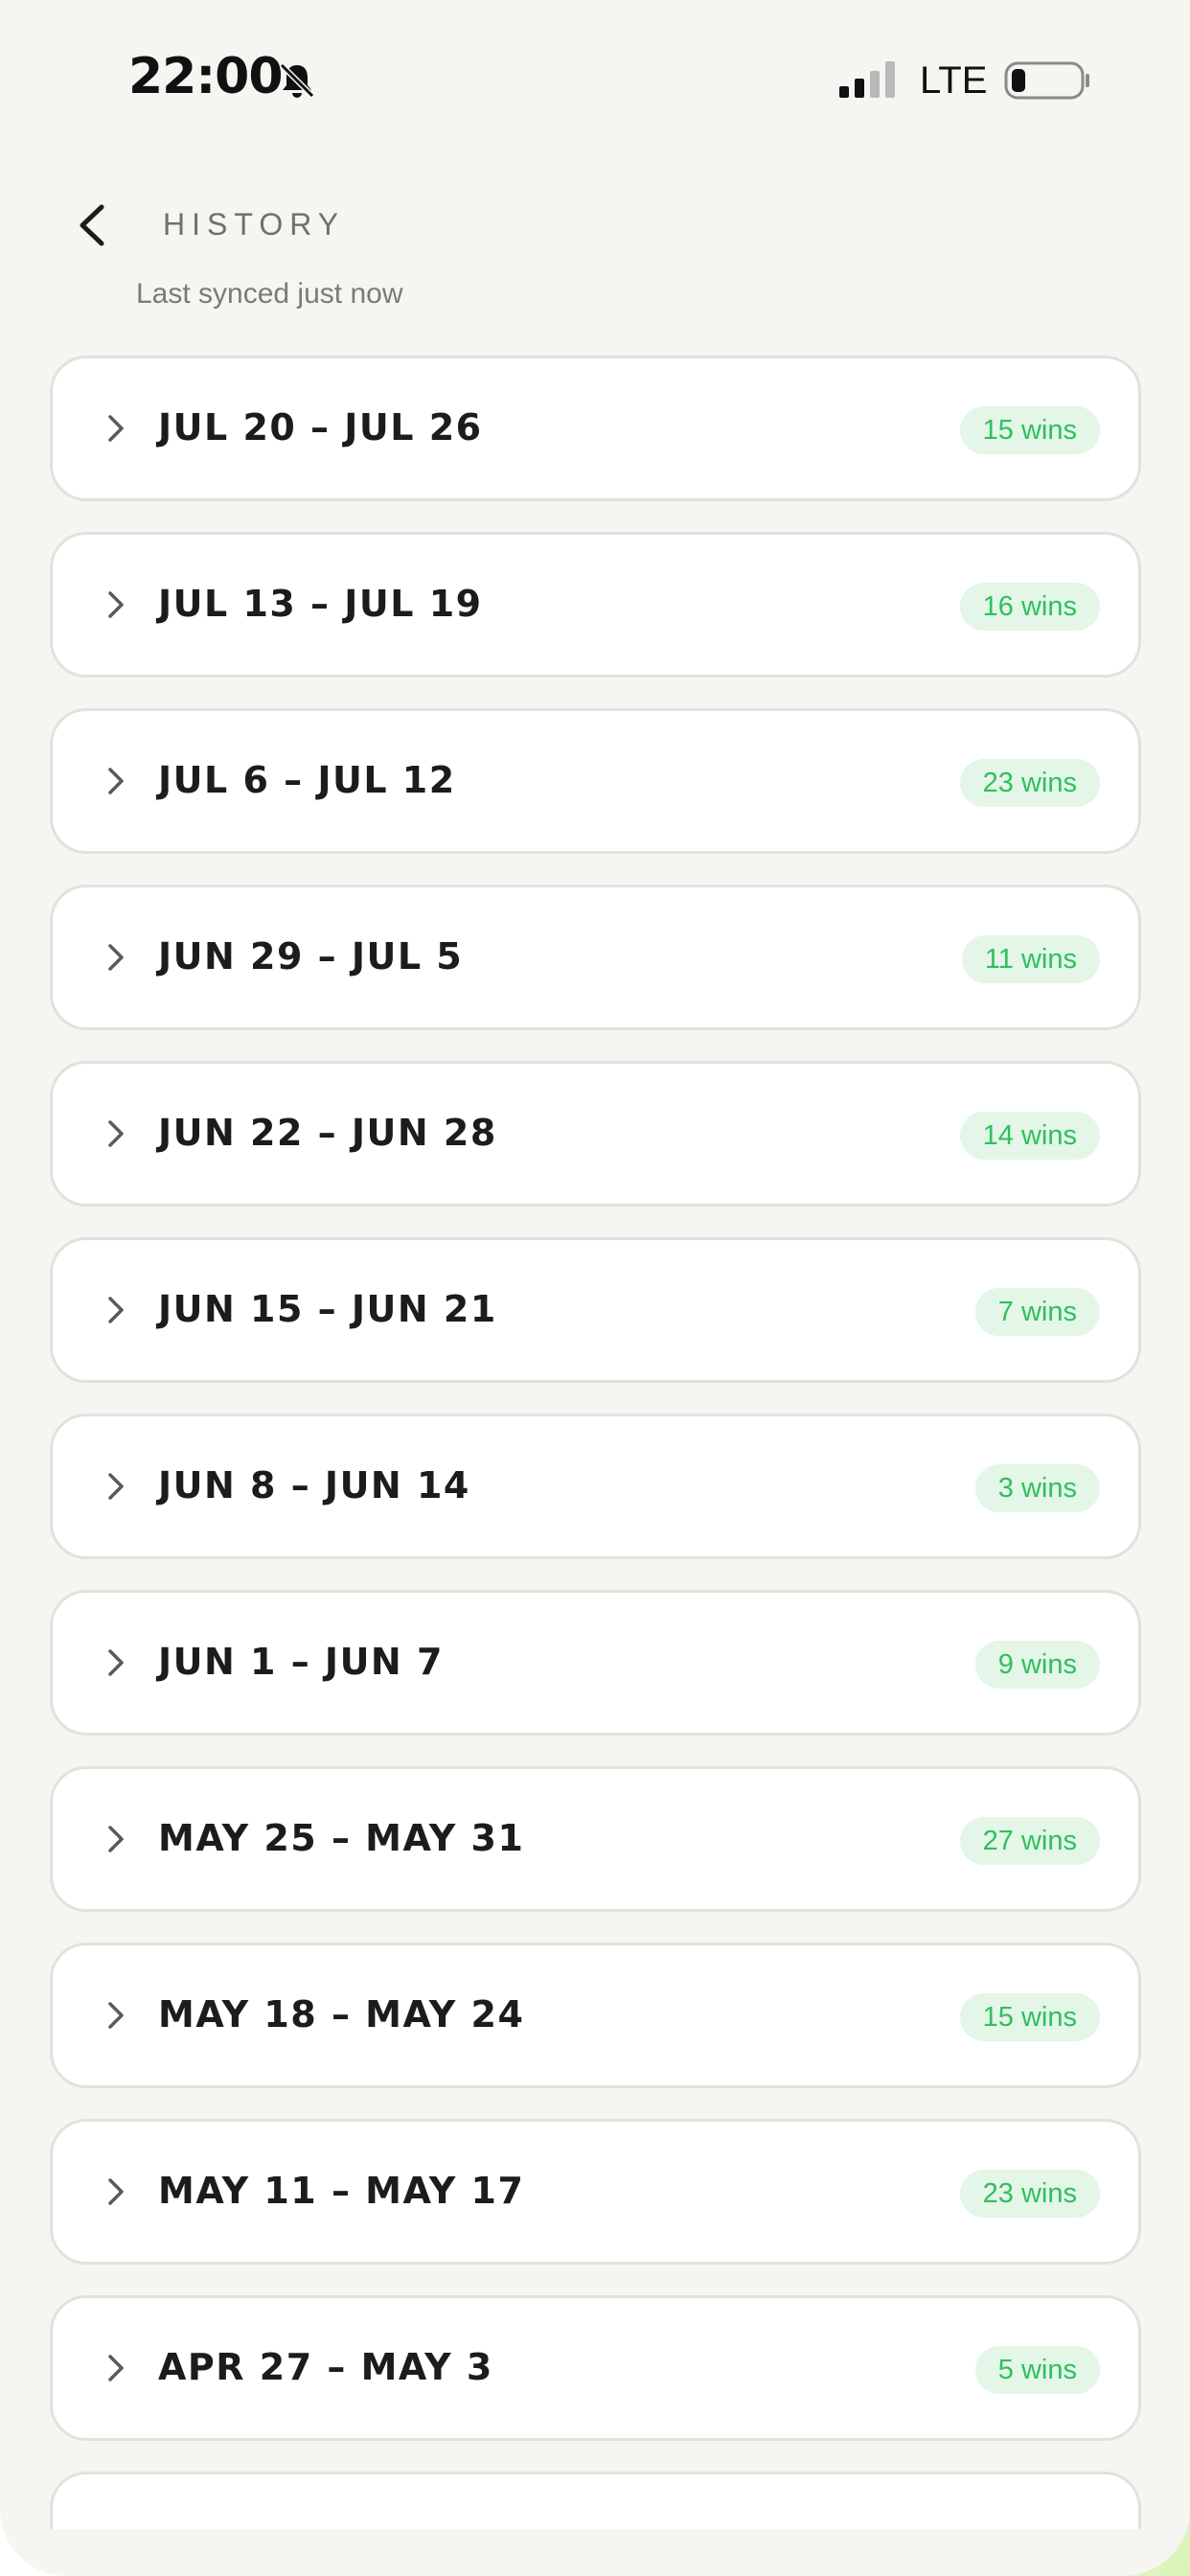 The image size is (1190, 2576). What do you see at coordinates (314, 1485) in the screenshot?
I see `week-range: JUN 8 – JUN 14` at bounding box center [314, 1485].